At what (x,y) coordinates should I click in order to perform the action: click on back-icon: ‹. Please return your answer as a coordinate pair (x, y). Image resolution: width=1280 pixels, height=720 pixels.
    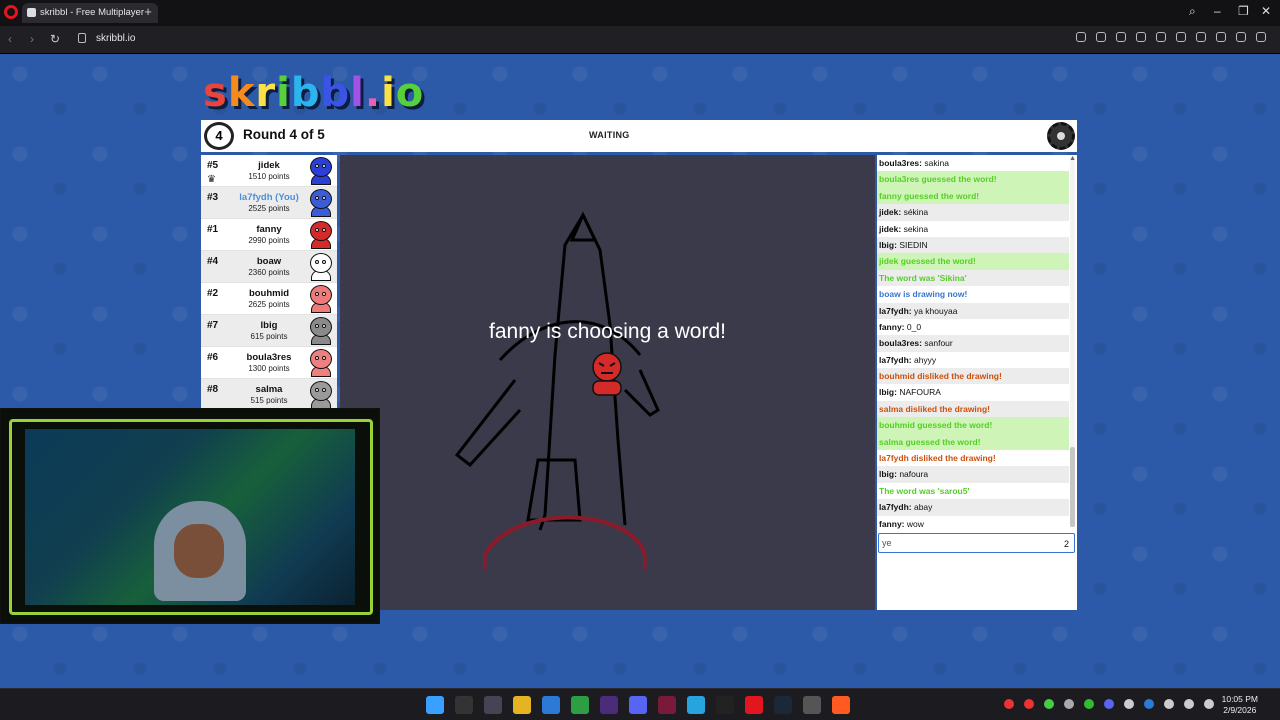
    Looking at the image, I should click on (10, 39).